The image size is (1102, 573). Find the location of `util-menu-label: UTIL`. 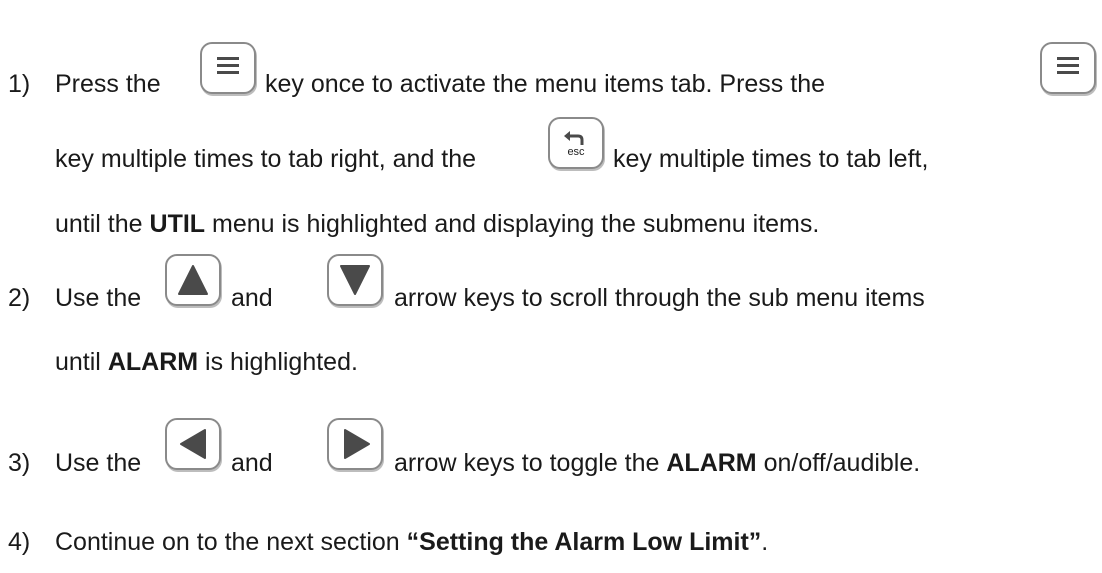

util-menu-label: UTIL is located at coordinates (177, 224).